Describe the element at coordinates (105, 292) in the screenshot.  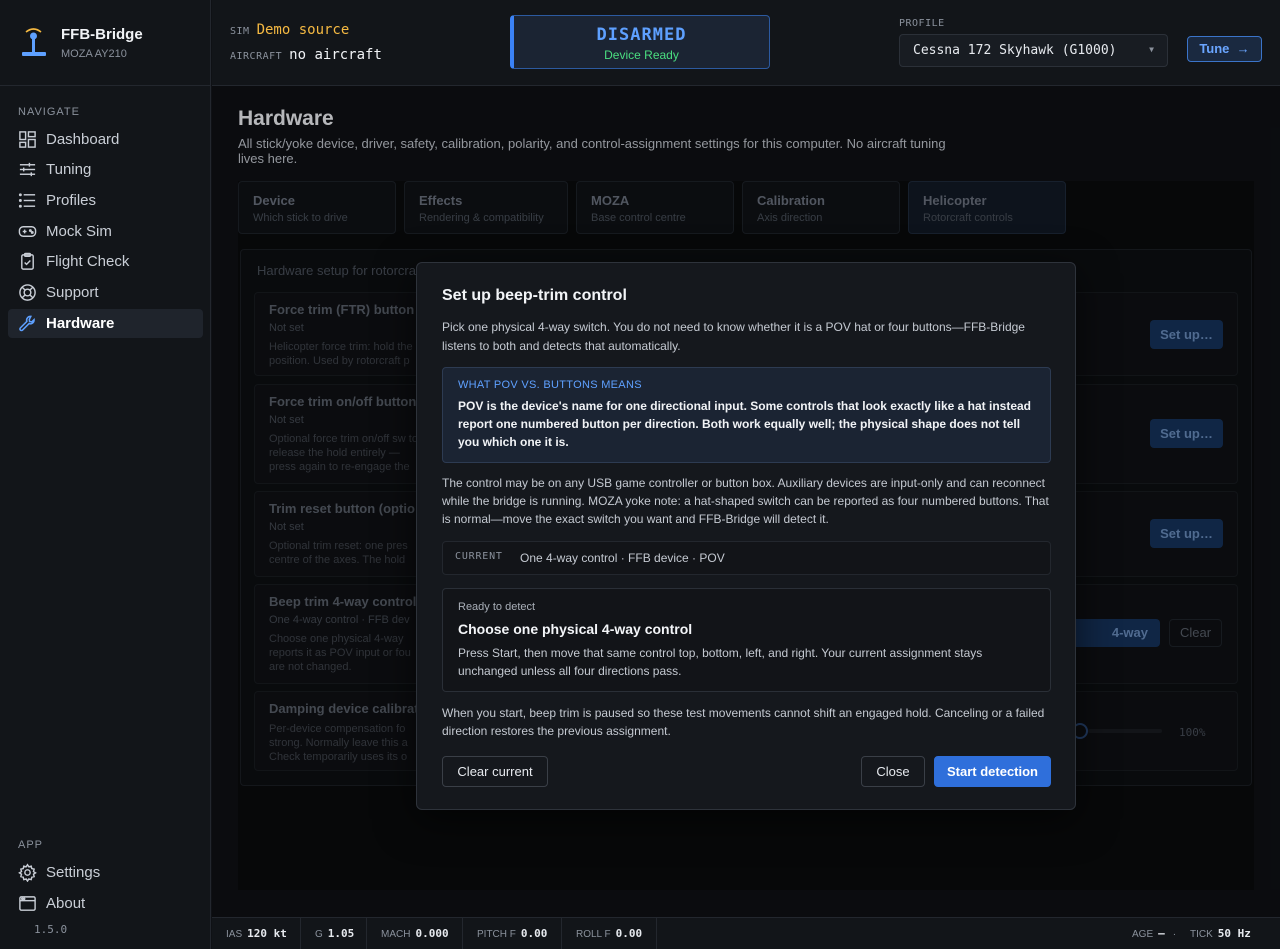
I see `sidebar-item-support: Support` at that location.